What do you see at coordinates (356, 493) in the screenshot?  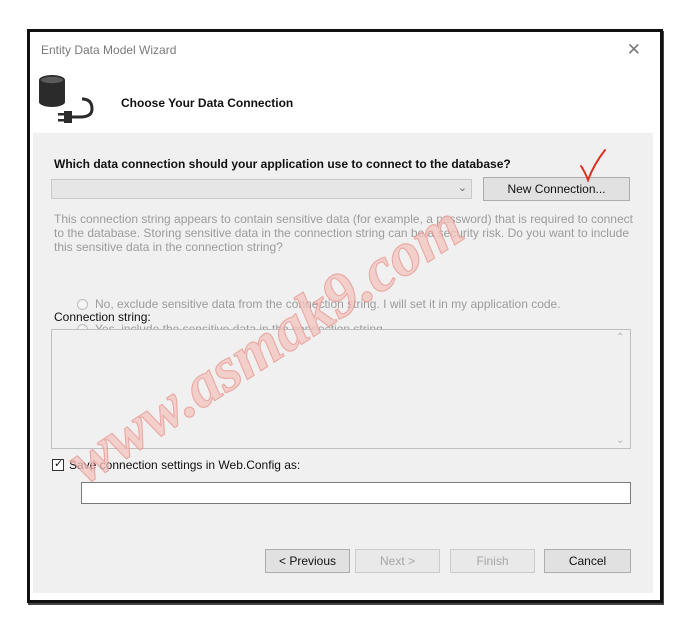 I see `webconfig-name-input` at bounding box center [356, 493].